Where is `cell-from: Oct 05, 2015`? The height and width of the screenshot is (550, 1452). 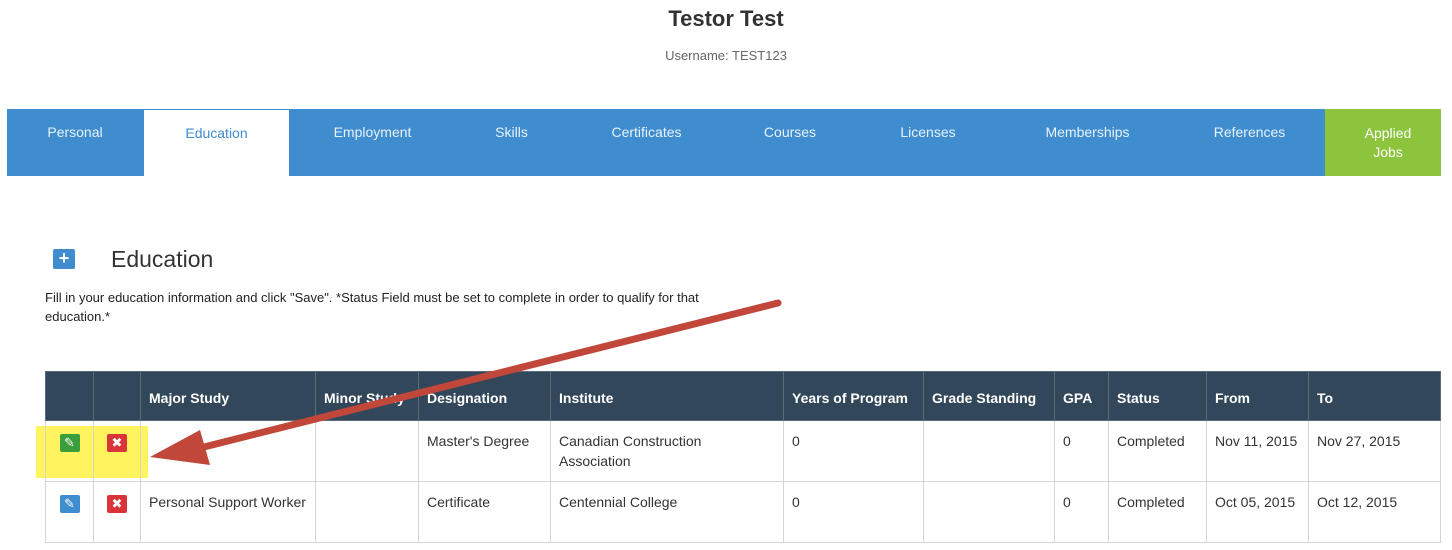
cell-from: Oct 05, 2015 is located at coordinates (1257, 512).